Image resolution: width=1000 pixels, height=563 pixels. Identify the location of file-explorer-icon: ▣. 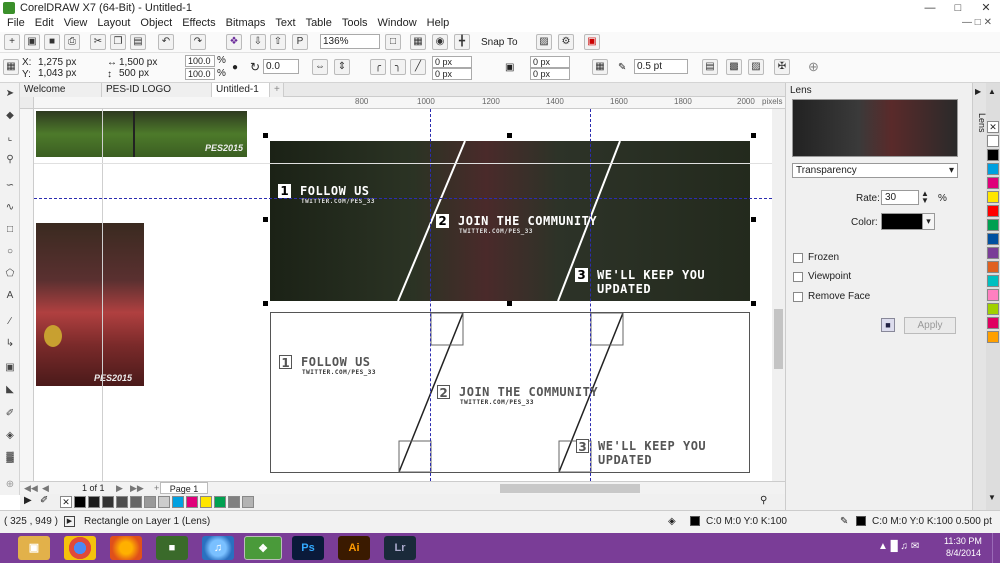
(34, 548).